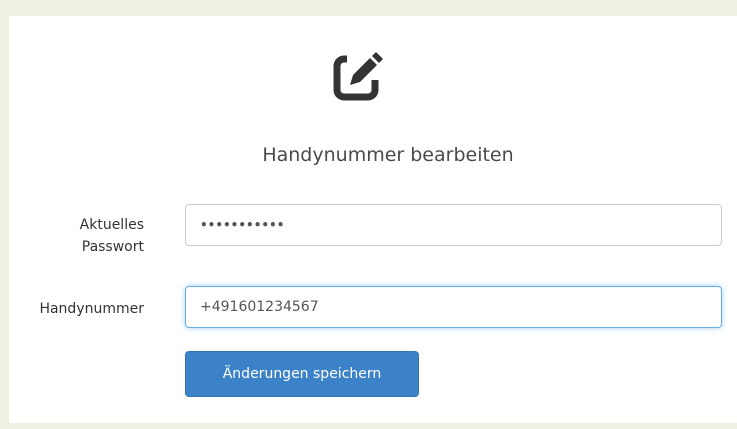  What do you see at coordinates (453, 225) in the screenshot?
I see `current-password-field` at bounding box center [453, 225].